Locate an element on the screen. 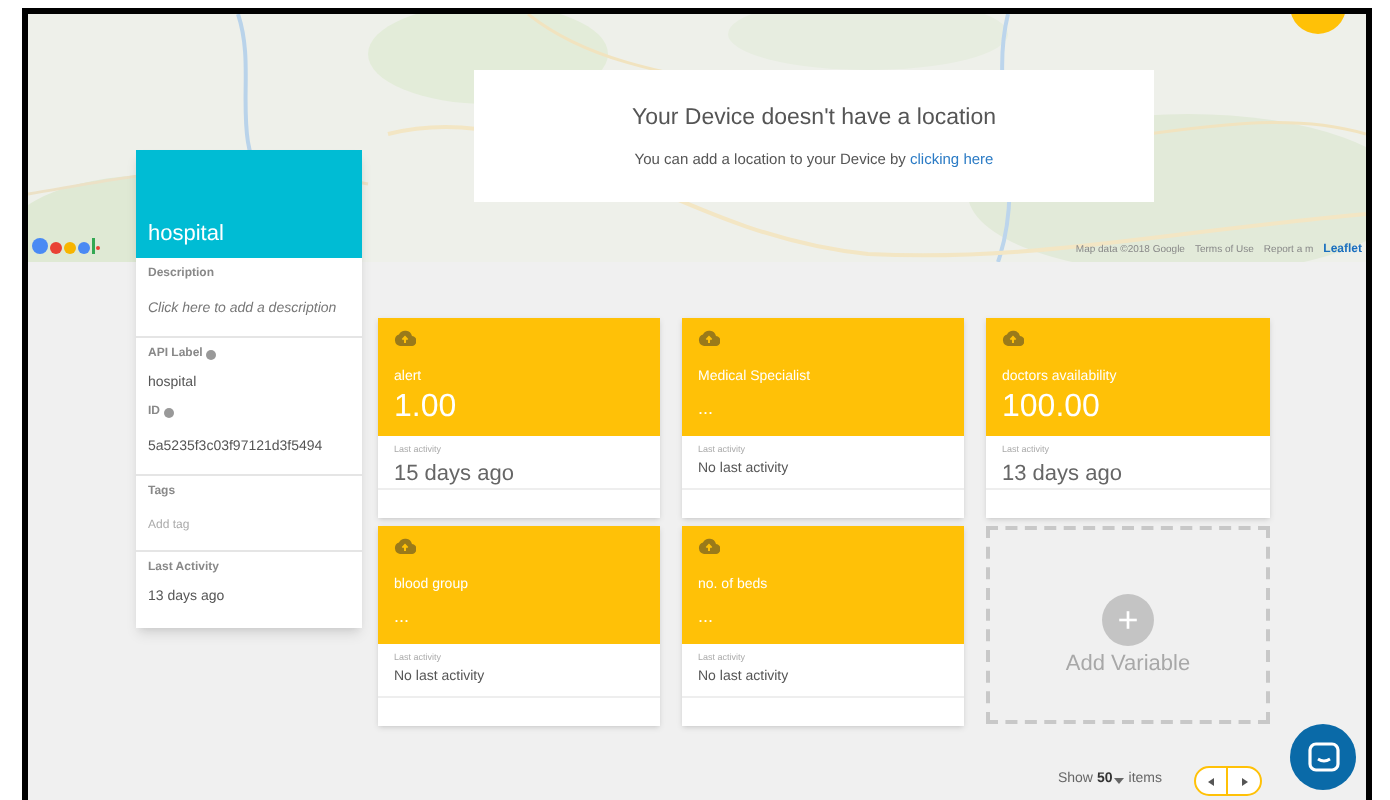 Image resolution: width=1390 pixels, height=800 pixels. variable-value: 100.00 is located at coordinates (1052, 407).